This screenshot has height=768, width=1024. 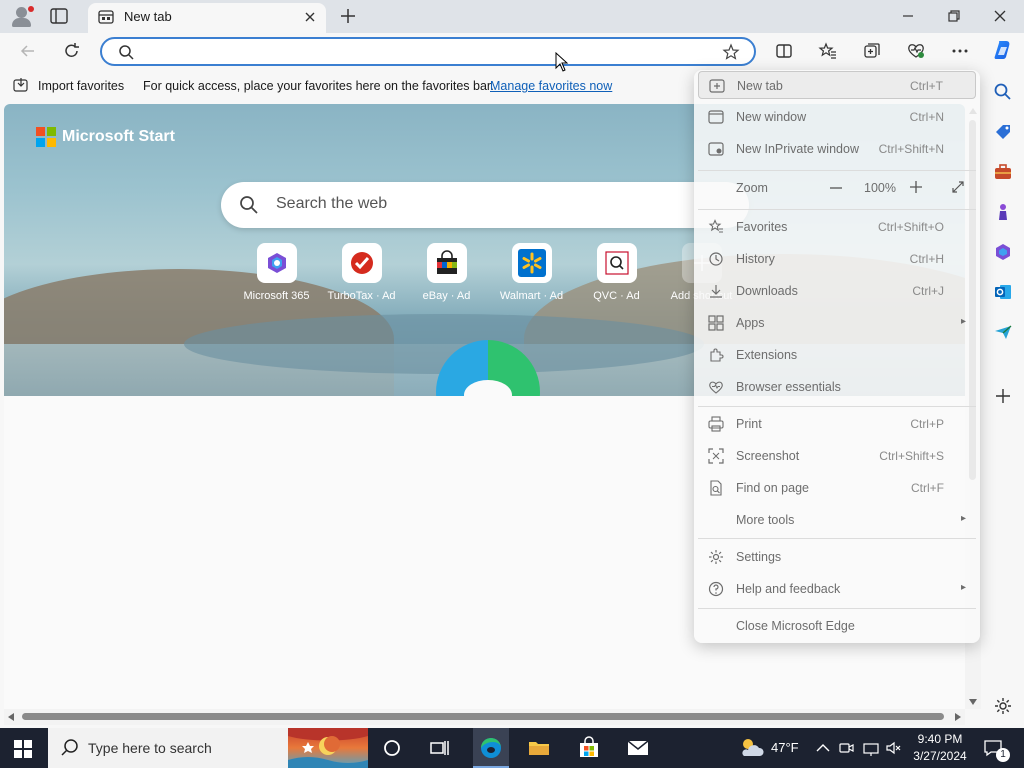 I want to click on search-highlight-image, so click(x=328, y=748).